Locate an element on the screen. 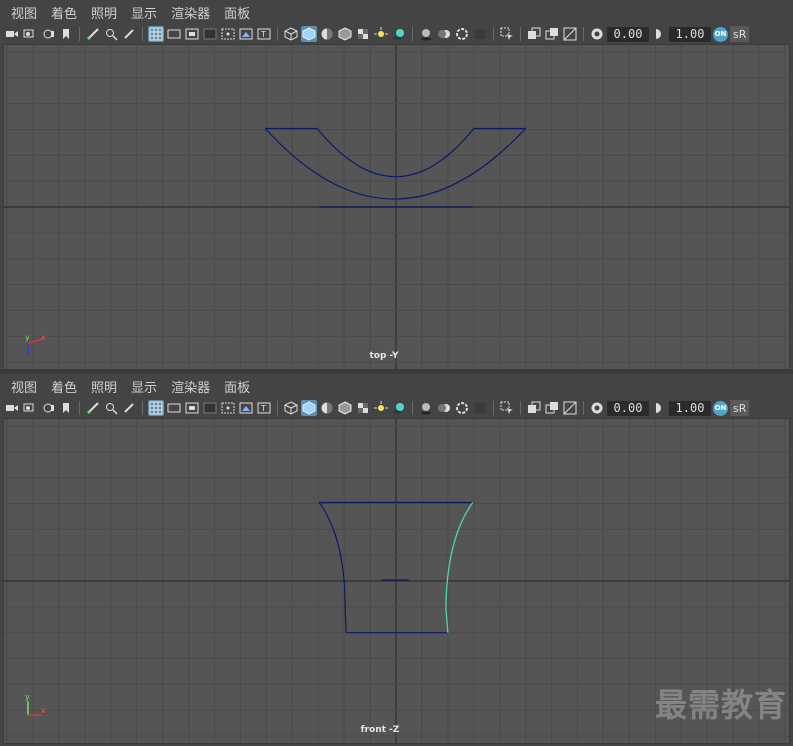  watermark: 最需教育 is located at coordinates (720, 705).